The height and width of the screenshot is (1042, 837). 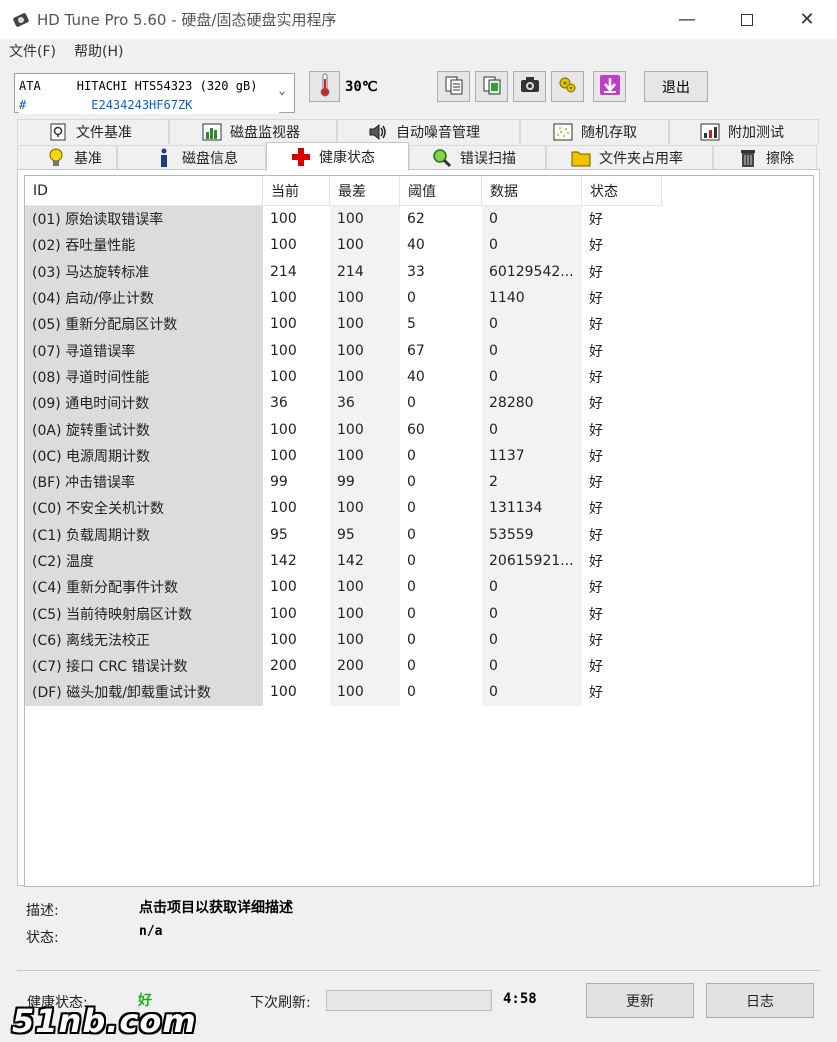 What do you see at coordinates (144, 429) in the screenshot?
I see `attr-id-cell: (0A) 旋转重试计数` at bounding box center [144, 429].